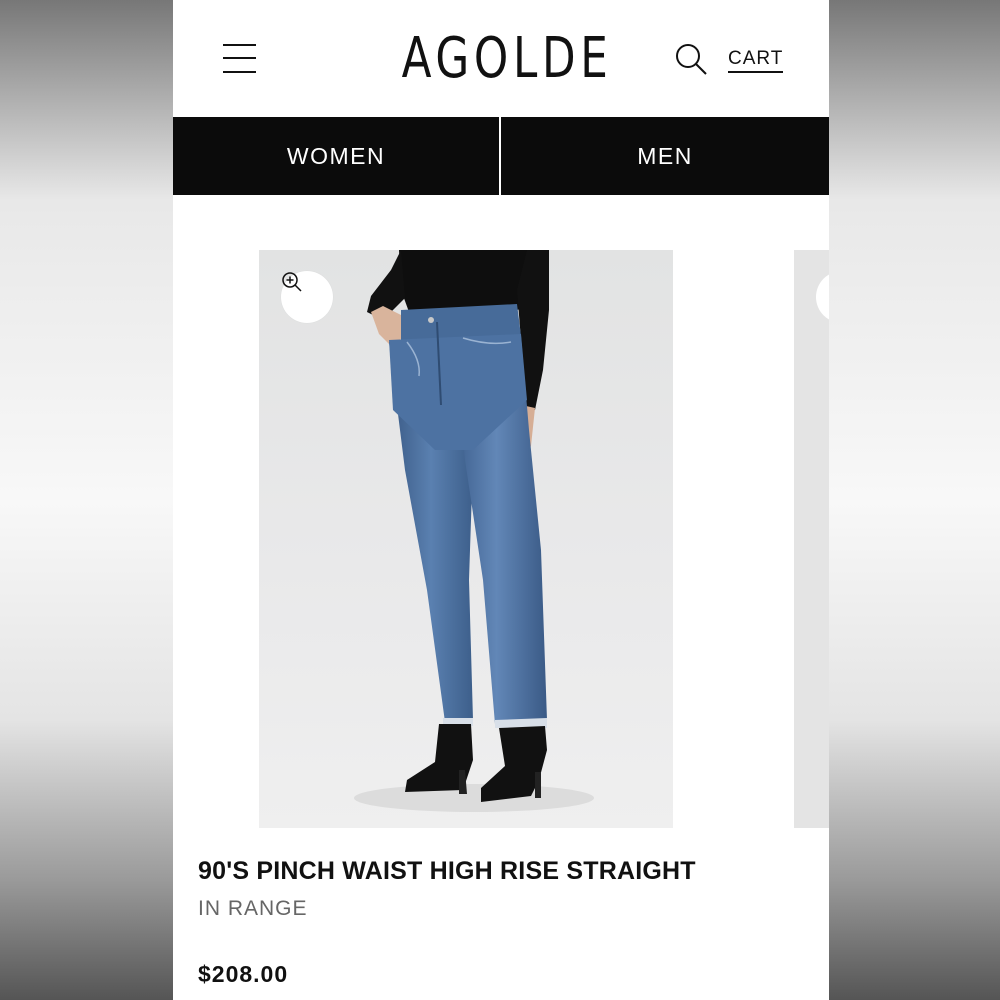 The image size is (1000, 1000). Describe the element at coordinates (665, 156) in the screenshot. I see `tab-men: MEN` at that location.